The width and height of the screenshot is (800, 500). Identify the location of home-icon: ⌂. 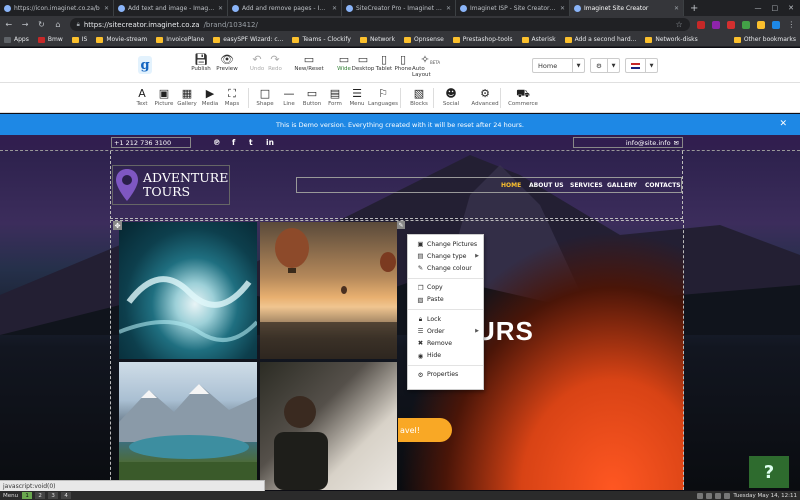
(57, 24).